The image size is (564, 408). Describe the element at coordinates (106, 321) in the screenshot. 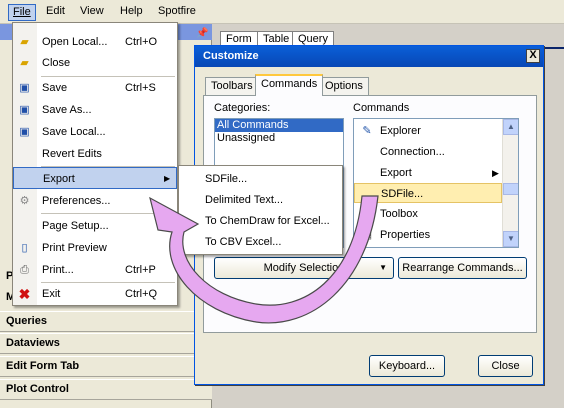

I see `pane-section-queries: Queries` at that location.